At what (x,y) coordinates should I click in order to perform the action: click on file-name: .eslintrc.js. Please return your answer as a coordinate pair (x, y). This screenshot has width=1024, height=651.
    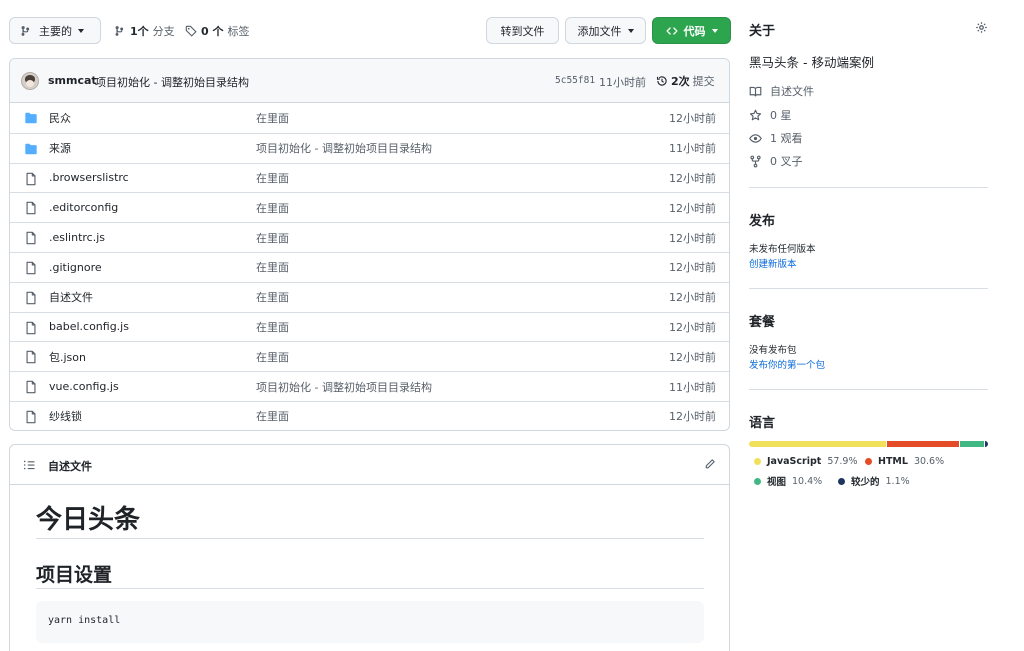
    Looking at the image, I should click on (77, 237).